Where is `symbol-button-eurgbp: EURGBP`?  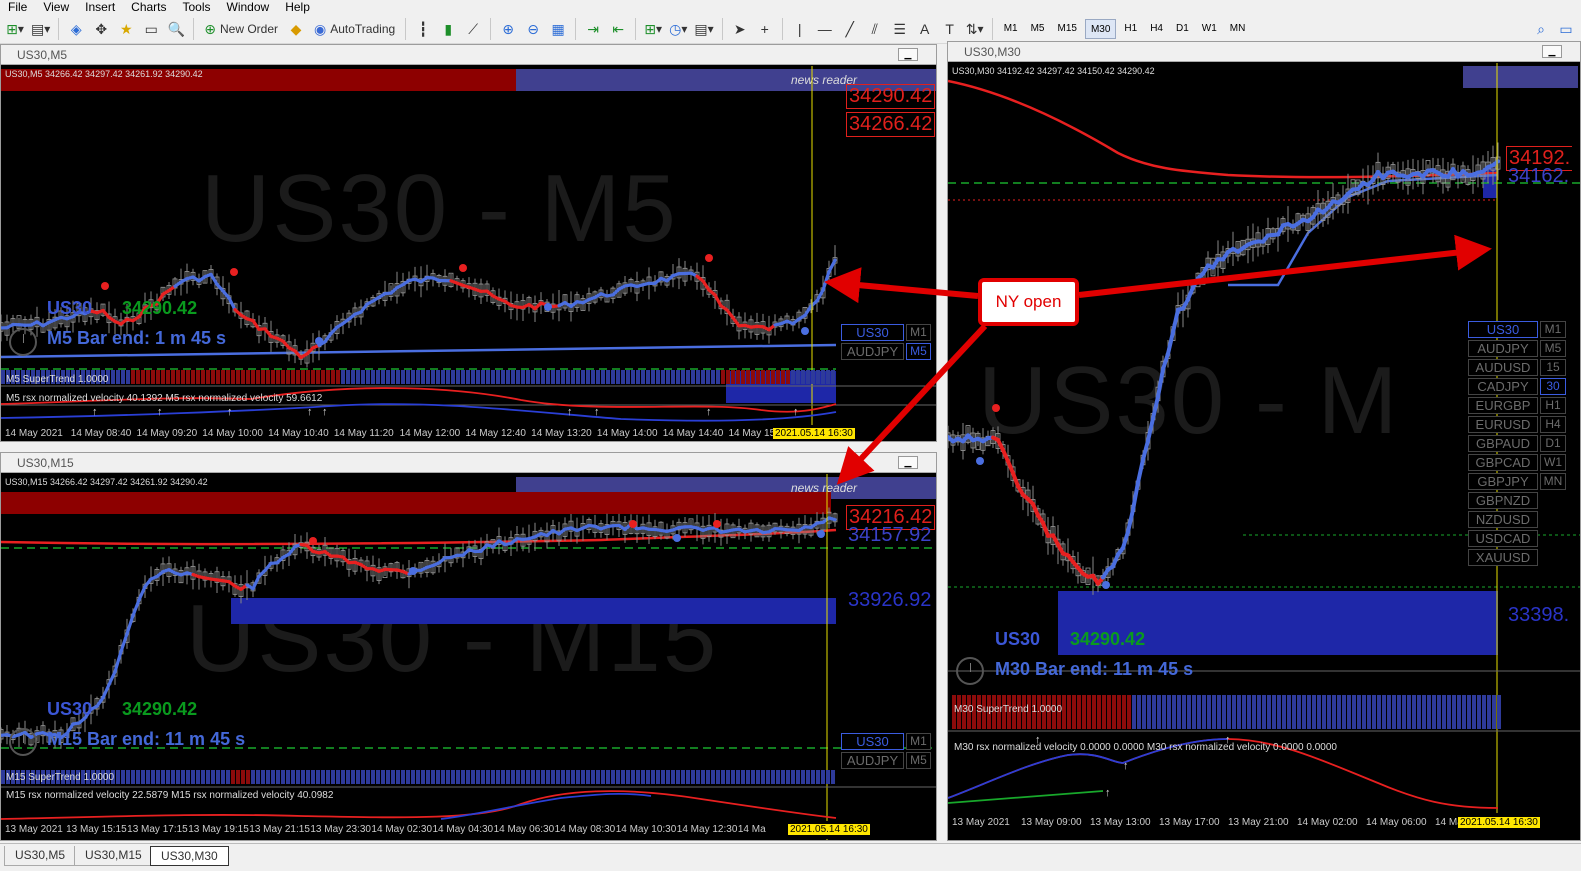
symbol-button-eurgbp: EURGBP is located at coordinates (1503, 405).